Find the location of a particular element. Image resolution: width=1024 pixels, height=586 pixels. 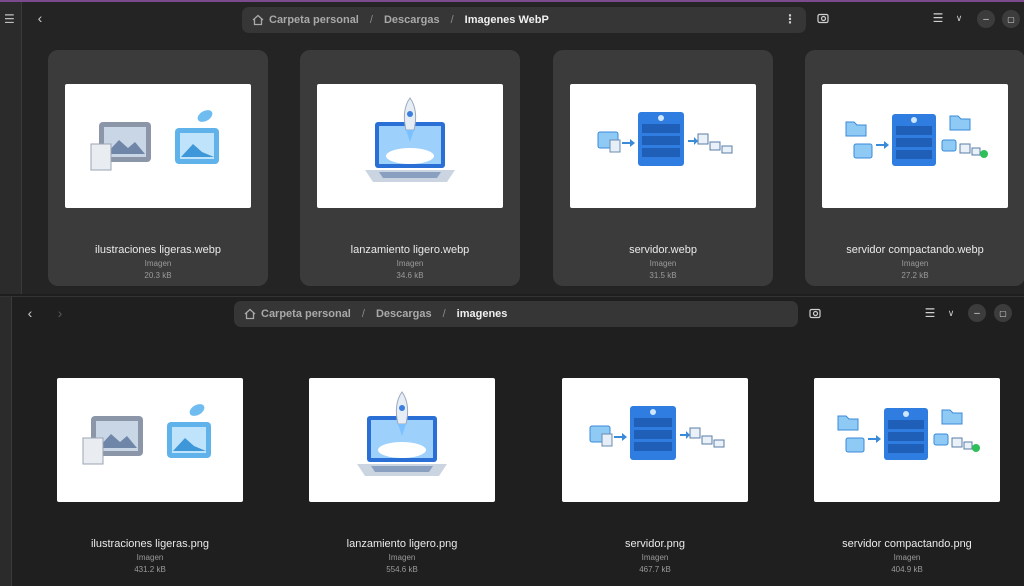

file-name: servidor.png is located at coordinates (655, 544).